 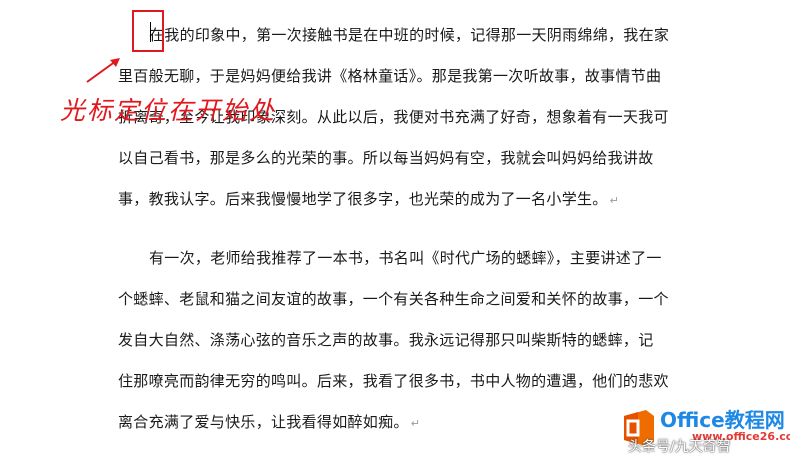 I want to click on text-caret, so click(x=150, y=32).